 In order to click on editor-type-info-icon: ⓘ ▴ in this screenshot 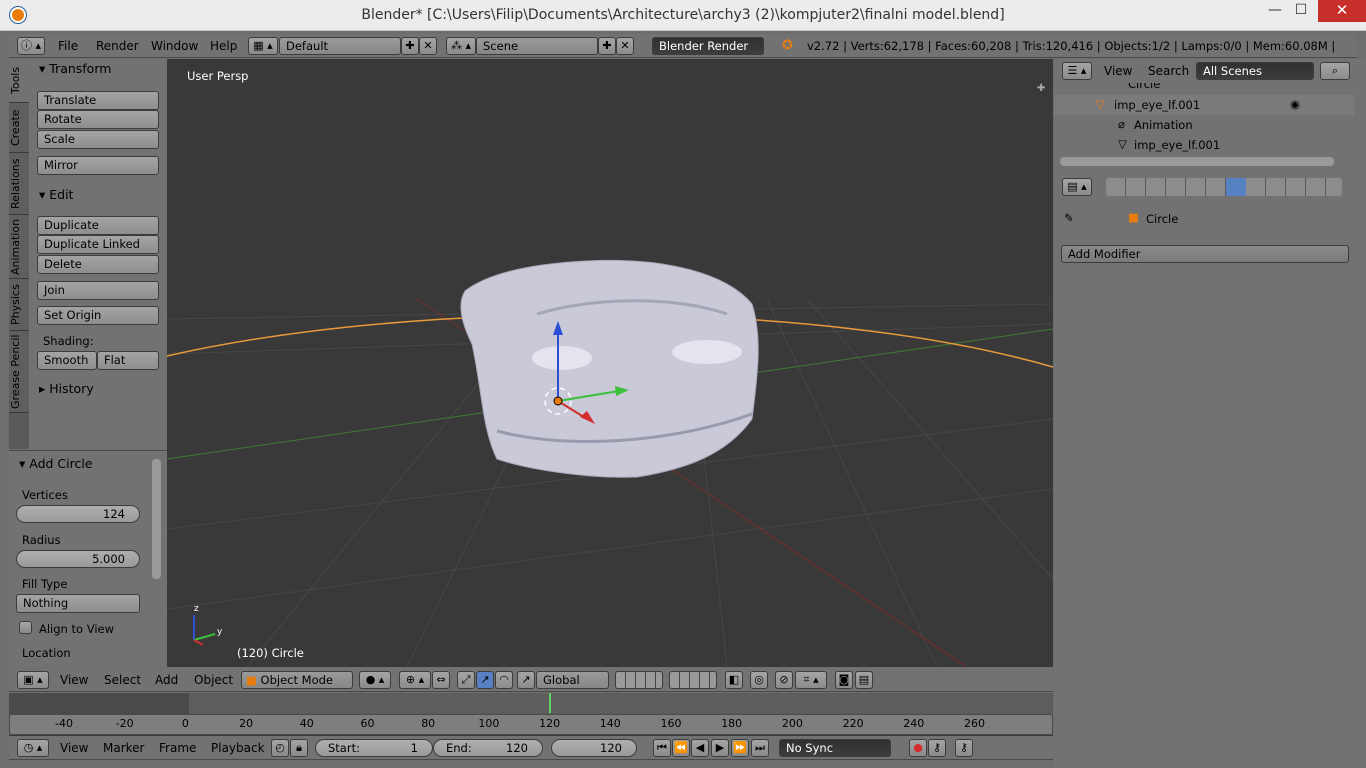, I will do `click(31, 46)`.